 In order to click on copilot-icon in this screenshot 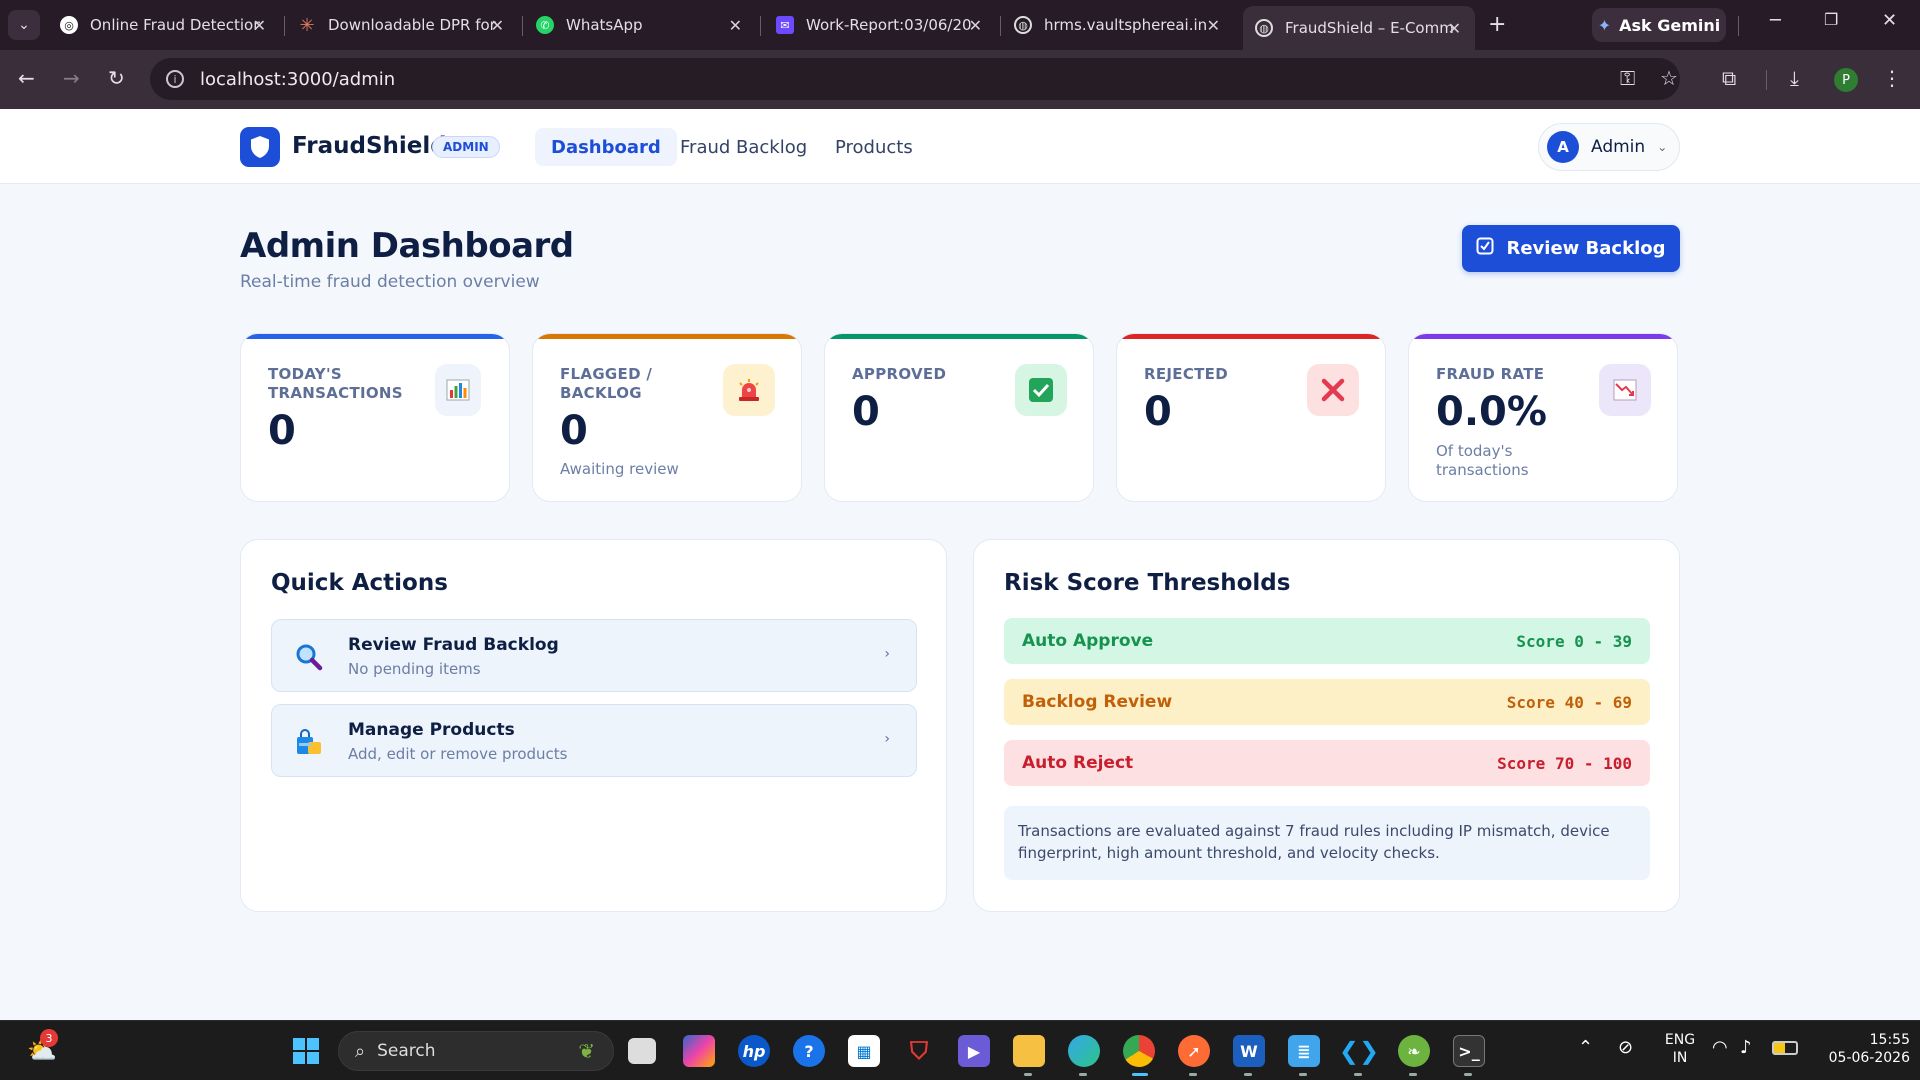, I will do `click(699, 1051)`.